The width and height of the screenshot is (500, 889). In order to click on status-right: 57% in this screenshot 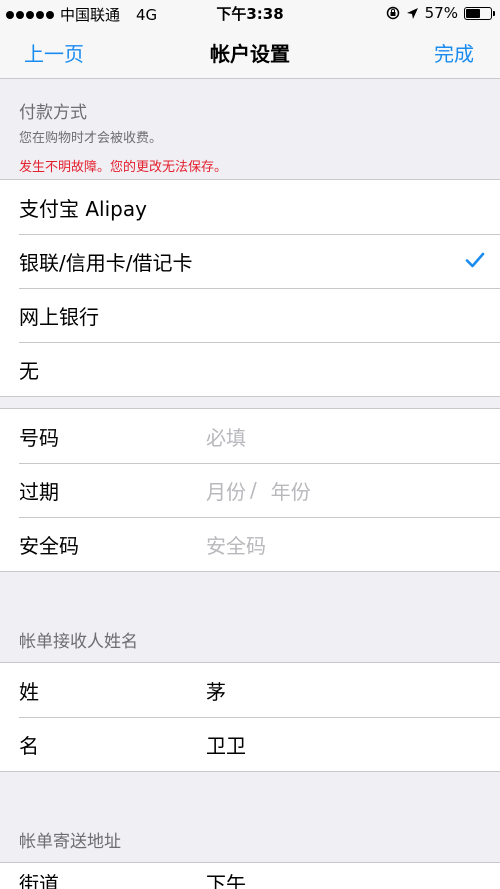, I will do `click(440, 13)`.